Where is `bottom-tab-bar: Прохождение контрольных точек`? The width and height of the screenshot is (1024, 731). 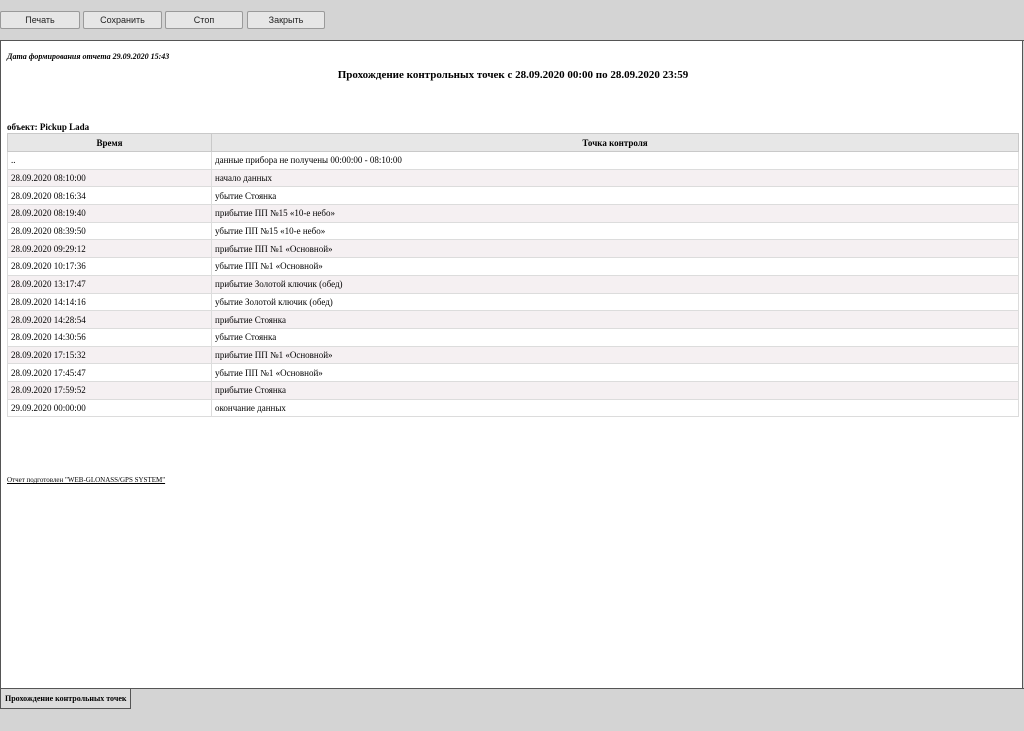 bottom-tab-bar: Прохождение контрольных точек is located at coordinates (512, 709).